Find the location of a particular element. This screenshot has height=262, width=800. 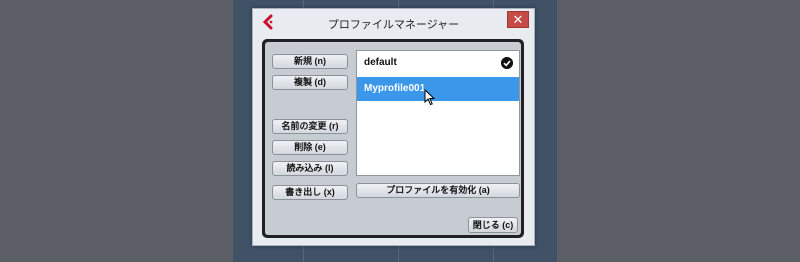

profile-name: Myprofile001 is located at coordinates (395, 88).